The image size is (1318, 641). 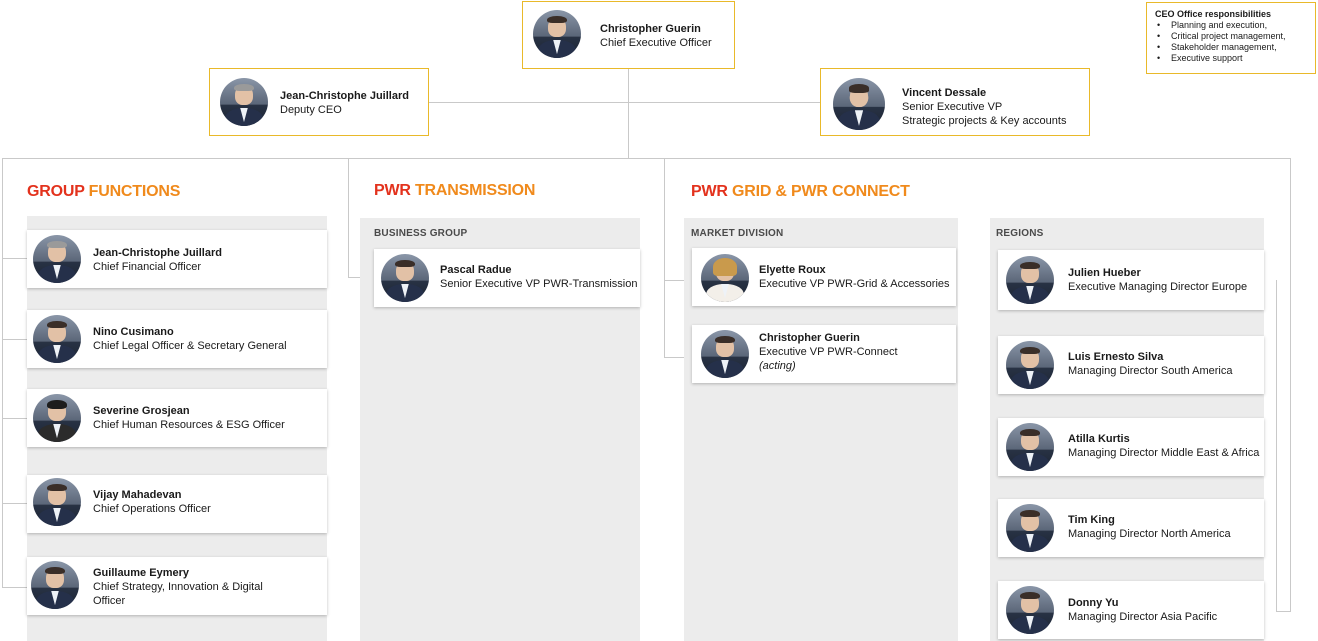 I want to click on person-name: Jean-Christophe Juillard, so click(x=157, y=253).